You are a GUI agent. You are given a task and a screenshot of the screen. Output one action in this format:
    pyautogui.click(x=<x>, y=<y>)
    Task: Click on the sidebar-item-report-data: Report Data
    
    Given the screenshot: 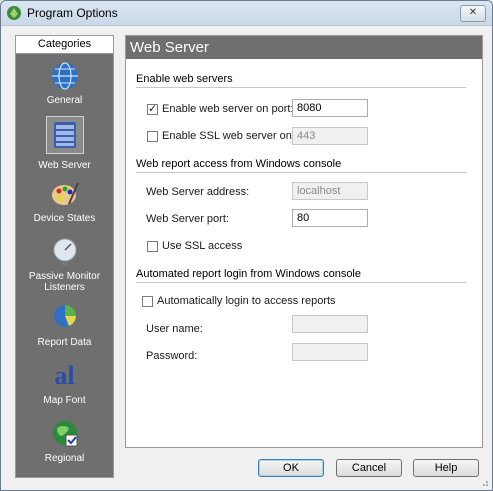 What is the action you would take?
    pyautogui.click(x=64, y=325)
    